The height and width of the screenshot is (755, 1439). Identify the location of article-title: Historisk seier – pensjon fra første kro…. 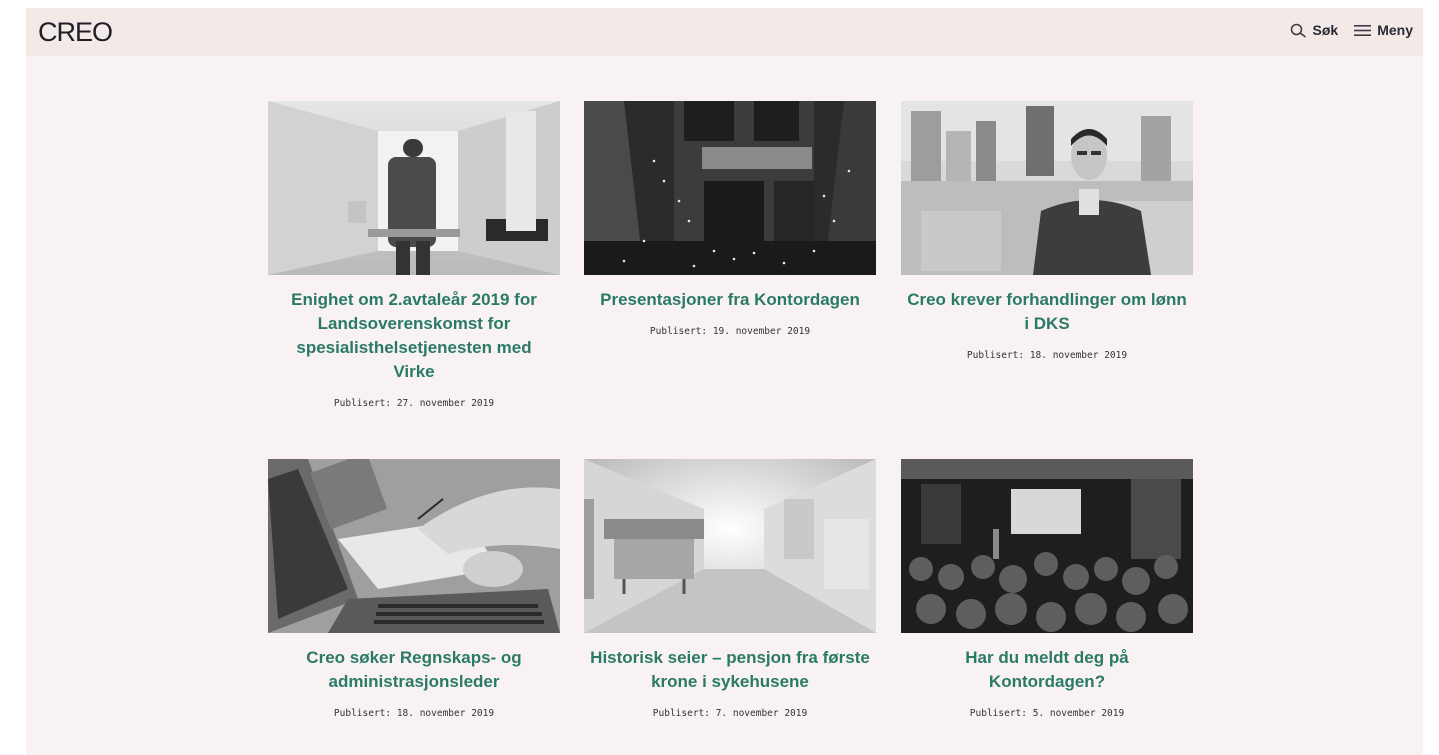
(730, 670).